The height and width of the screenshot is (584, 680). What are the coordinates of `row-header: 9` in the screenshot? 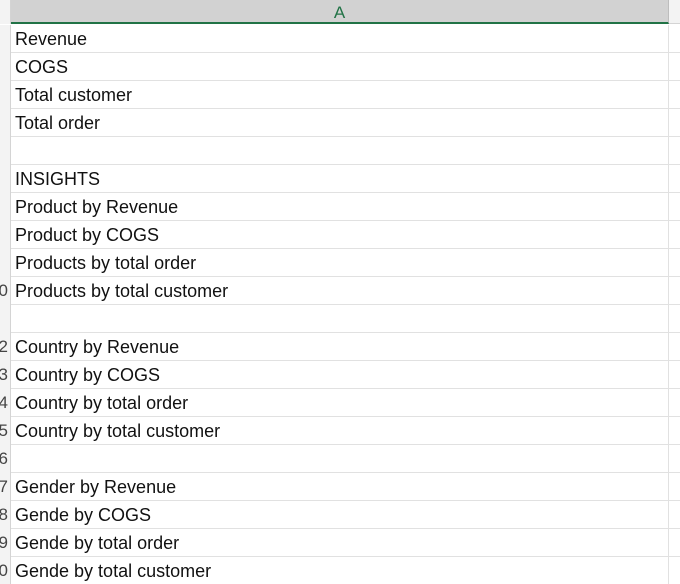 It's located at (5, 543).